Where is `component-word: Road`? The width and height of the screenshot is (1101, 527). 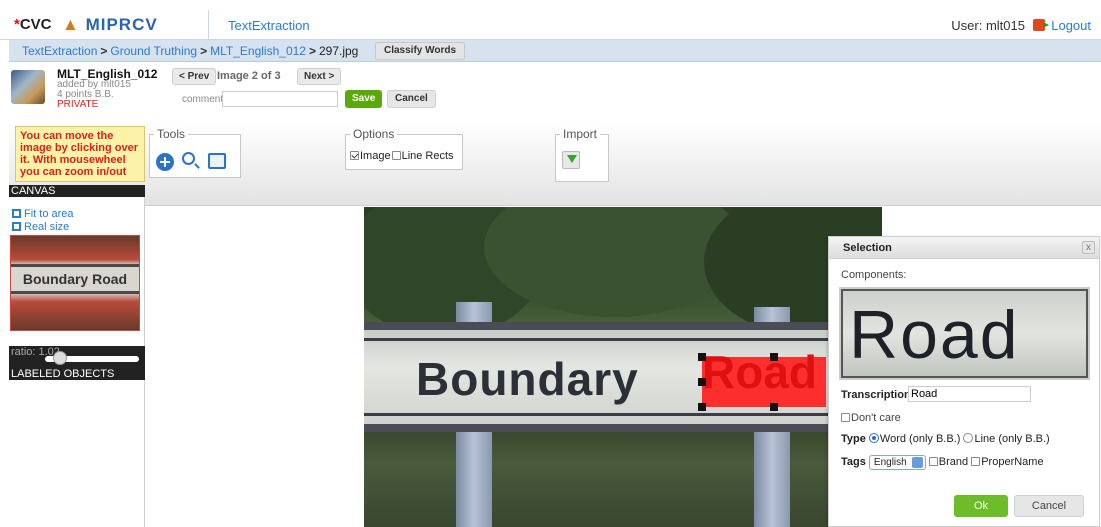
component-word: Road is located at coordinates (934, 335).